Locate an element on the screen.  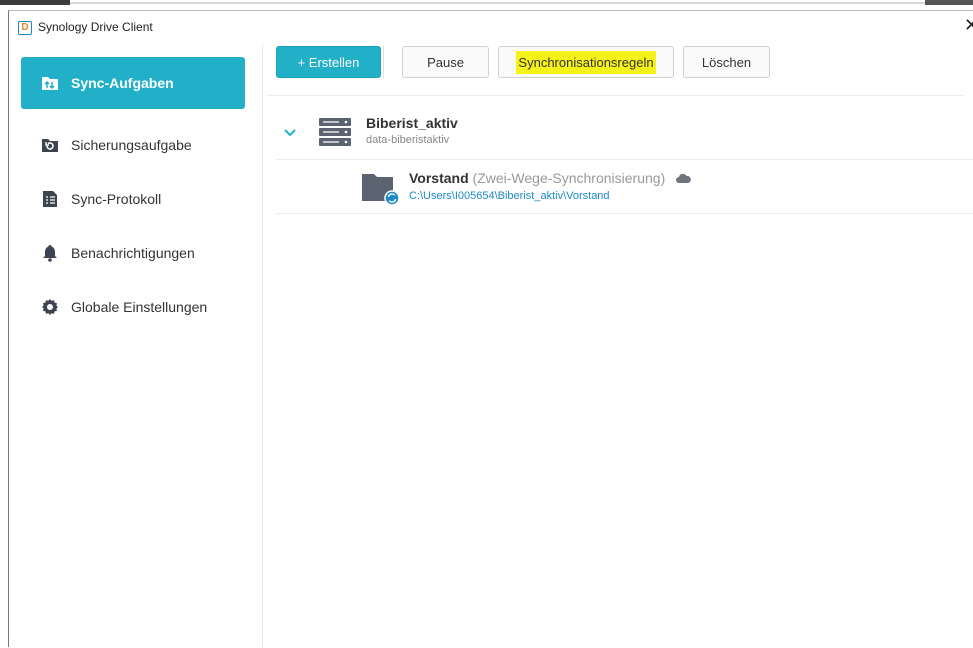
toolbar-separator is located at coordinates (383, 62).